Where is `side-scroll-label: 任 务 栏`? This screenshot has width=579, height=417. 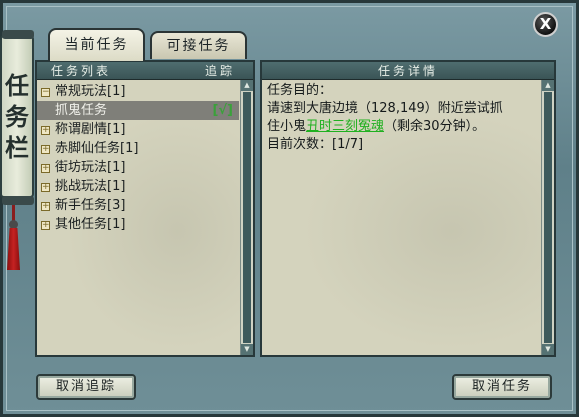
side-scroll-label: 任 务 栏 is located at coordinates (17, 116).